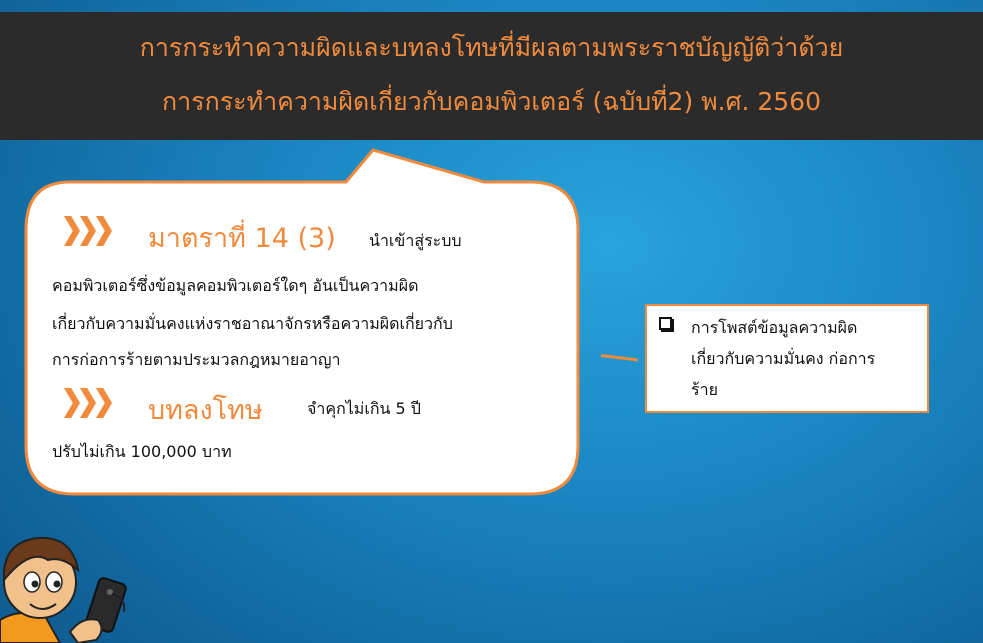 The image size is (983, 643). What do you see at coordinates (774, 327) in the screenshot?
I see `note-line-1: การโพสต์ข้อมูลความผิด` at bounding box center [774, 327].